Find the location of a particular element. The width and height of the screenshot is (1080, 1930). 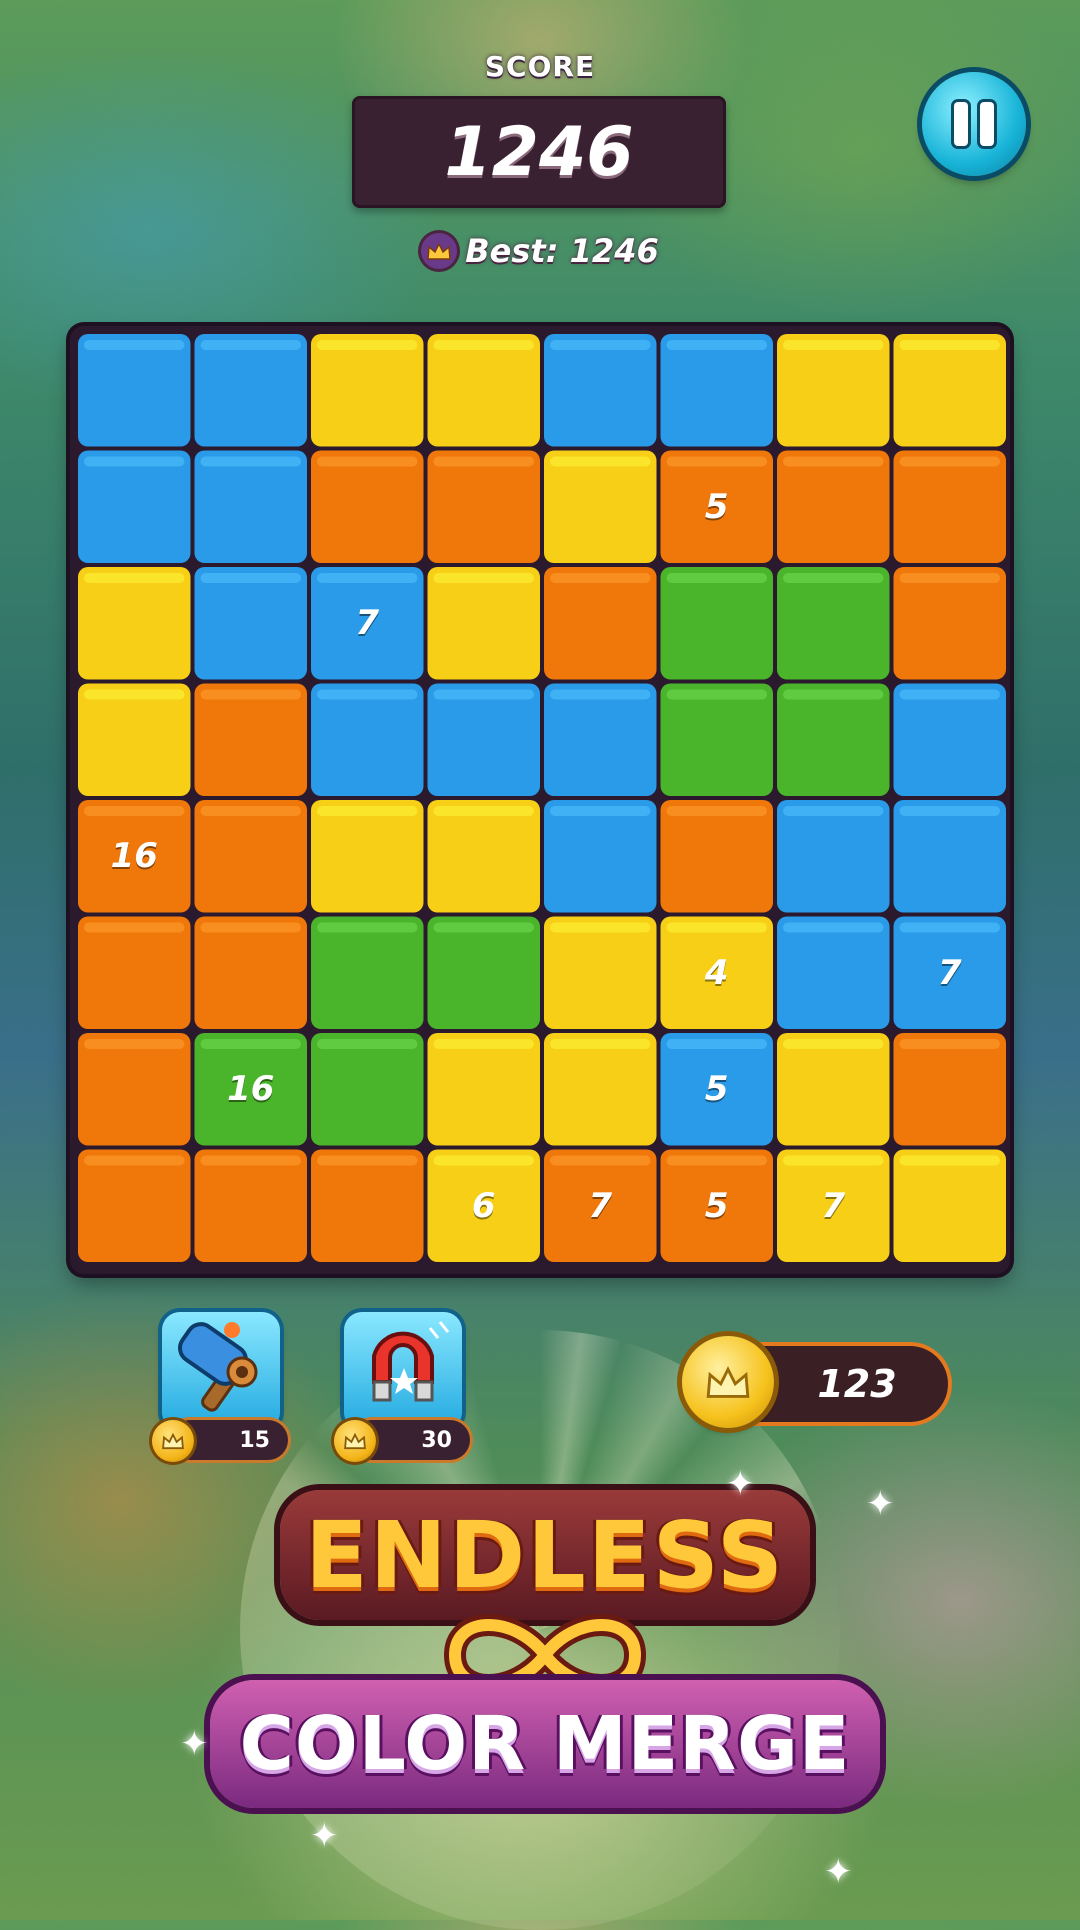

hammer-icon is located at coordinates (217, 1367).